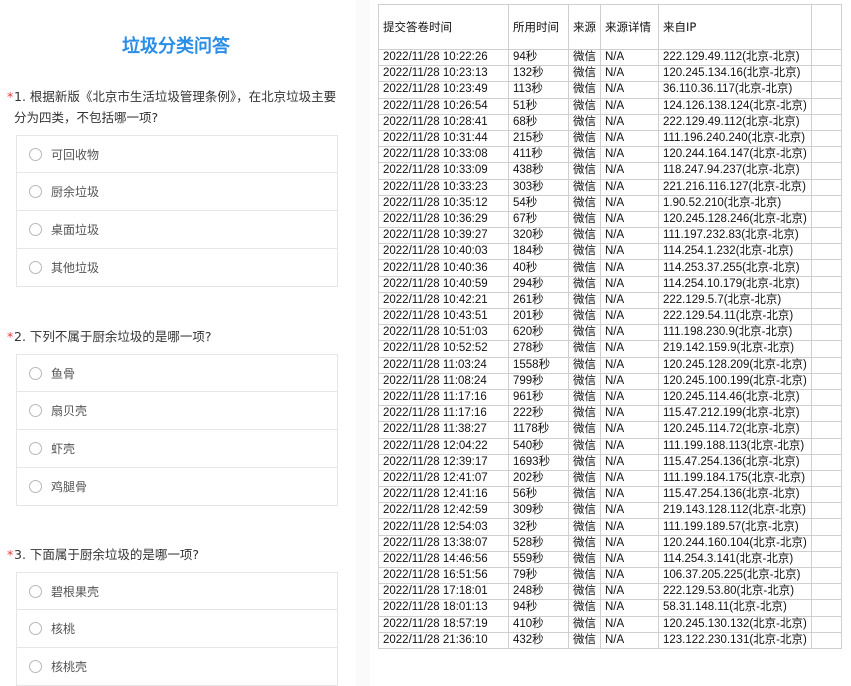  What do you see at coordinates (177, 373) in the screenshot?
I see `option-radio: 鱼骨` at bounding box center [177, 373].